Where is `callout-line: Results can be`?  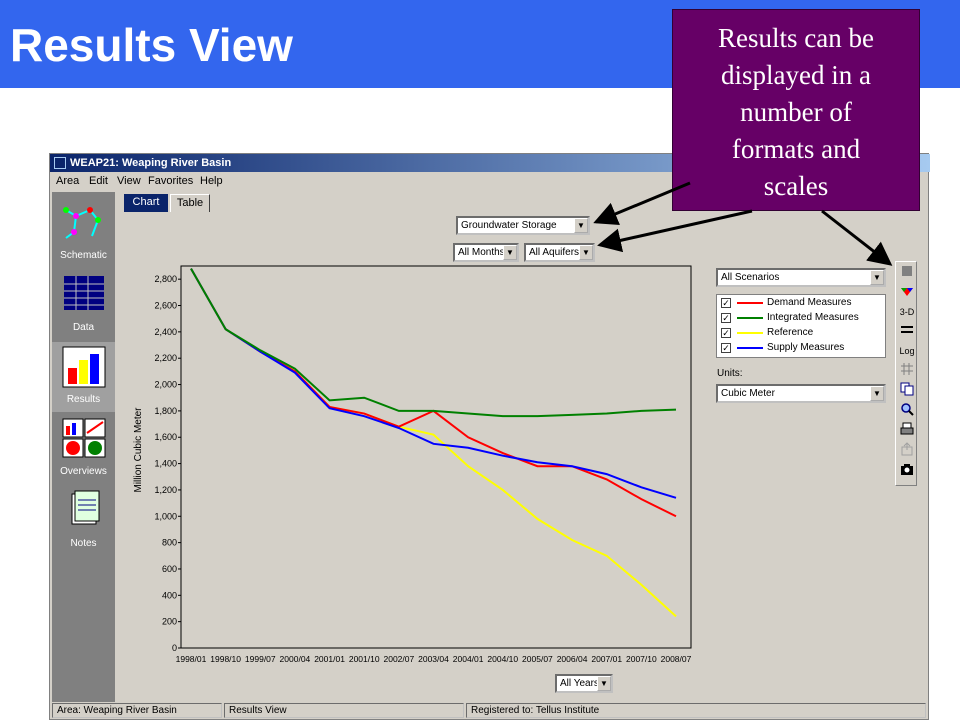 callout-line: Results can be is located at coordinates (796, 38).